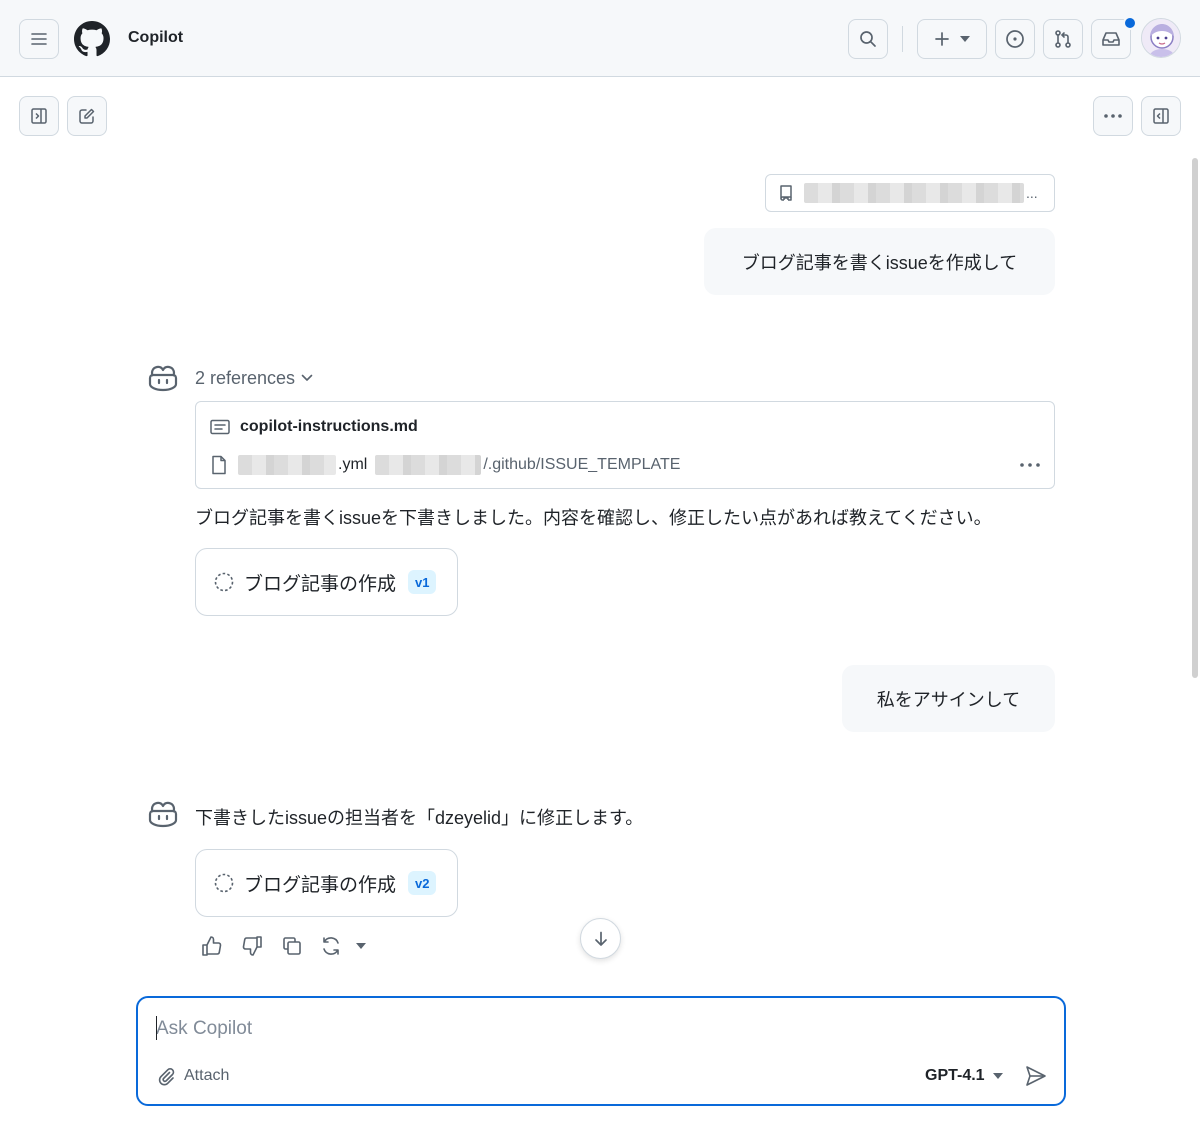 The height and width of the screenshot is (1123, 1200). I want to click on copy-button, so click(292, 946).